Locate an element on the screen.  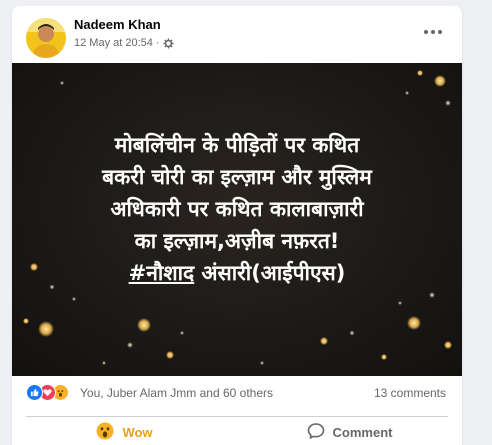
image-text-line: बकरी चोरी का इल्ज़ाम और मुस्लिम is located at coordinates (237, 177).